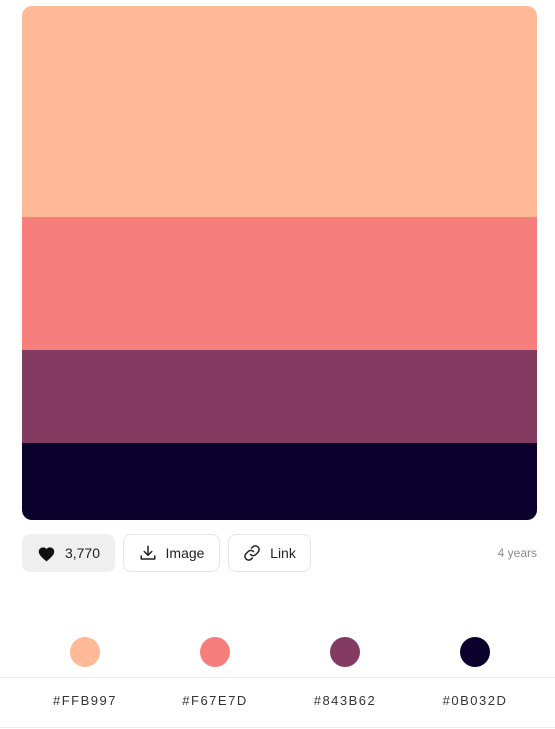 This screenshot has width=555, height=729. I want to click on palette-actions: 3,770 Image Link 4 years, so click(279, 553).